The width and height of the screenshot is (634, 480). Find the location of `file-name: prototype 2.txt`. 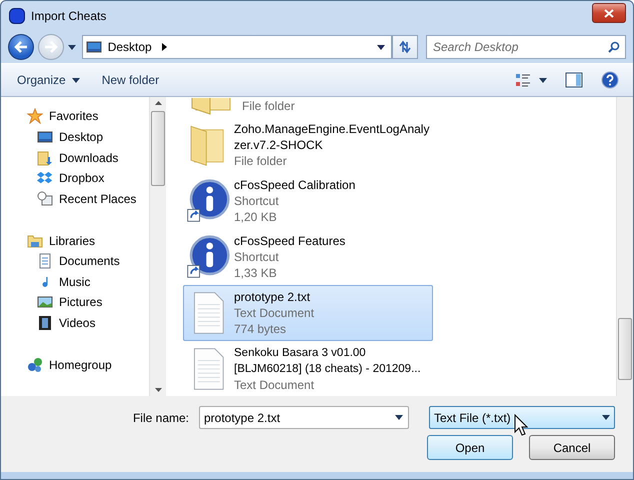

file-name: prototype 2.txt is located at coordinates (273, 297).